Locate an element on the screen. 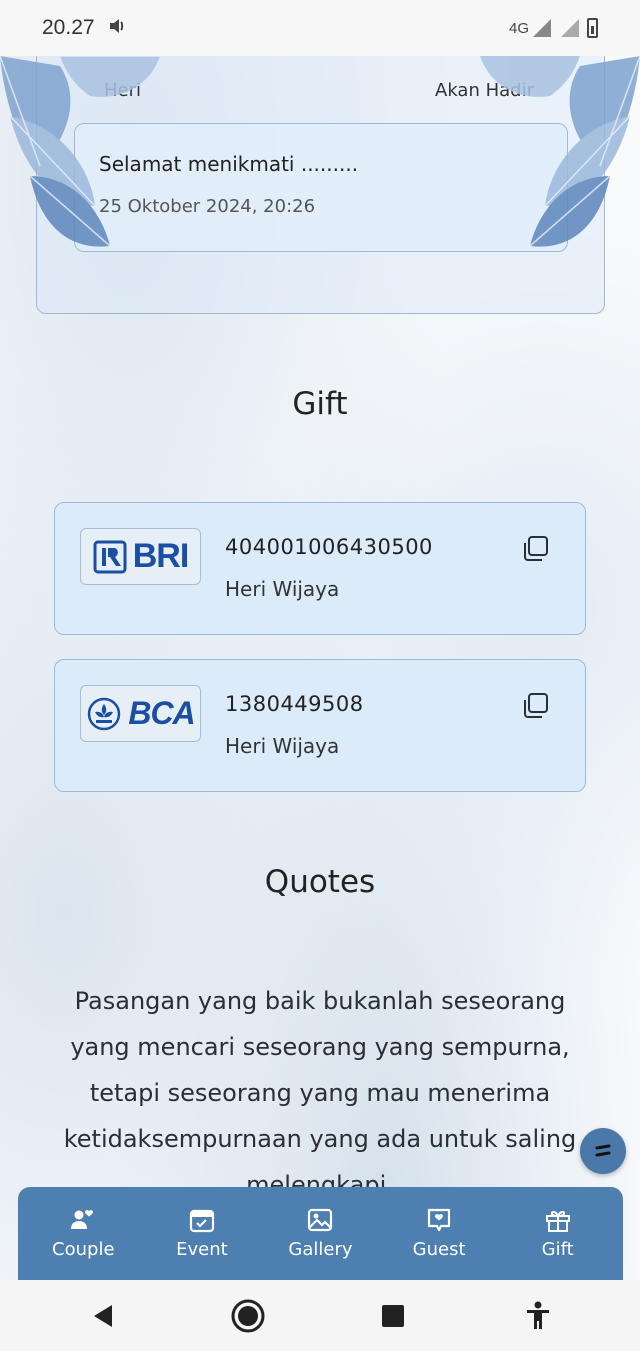 Image resolution: width=640 pixels, height=1351 pixels. network-type: 4G is located at coordinates (518, 28).